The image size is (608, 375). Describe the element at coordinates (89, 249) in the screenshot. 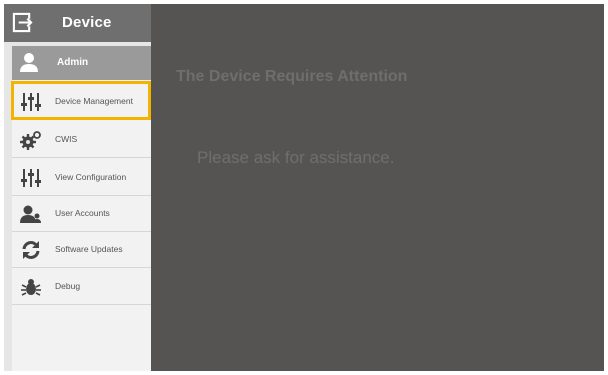

I see `sidebar-item-label: Software Updates` at that location.